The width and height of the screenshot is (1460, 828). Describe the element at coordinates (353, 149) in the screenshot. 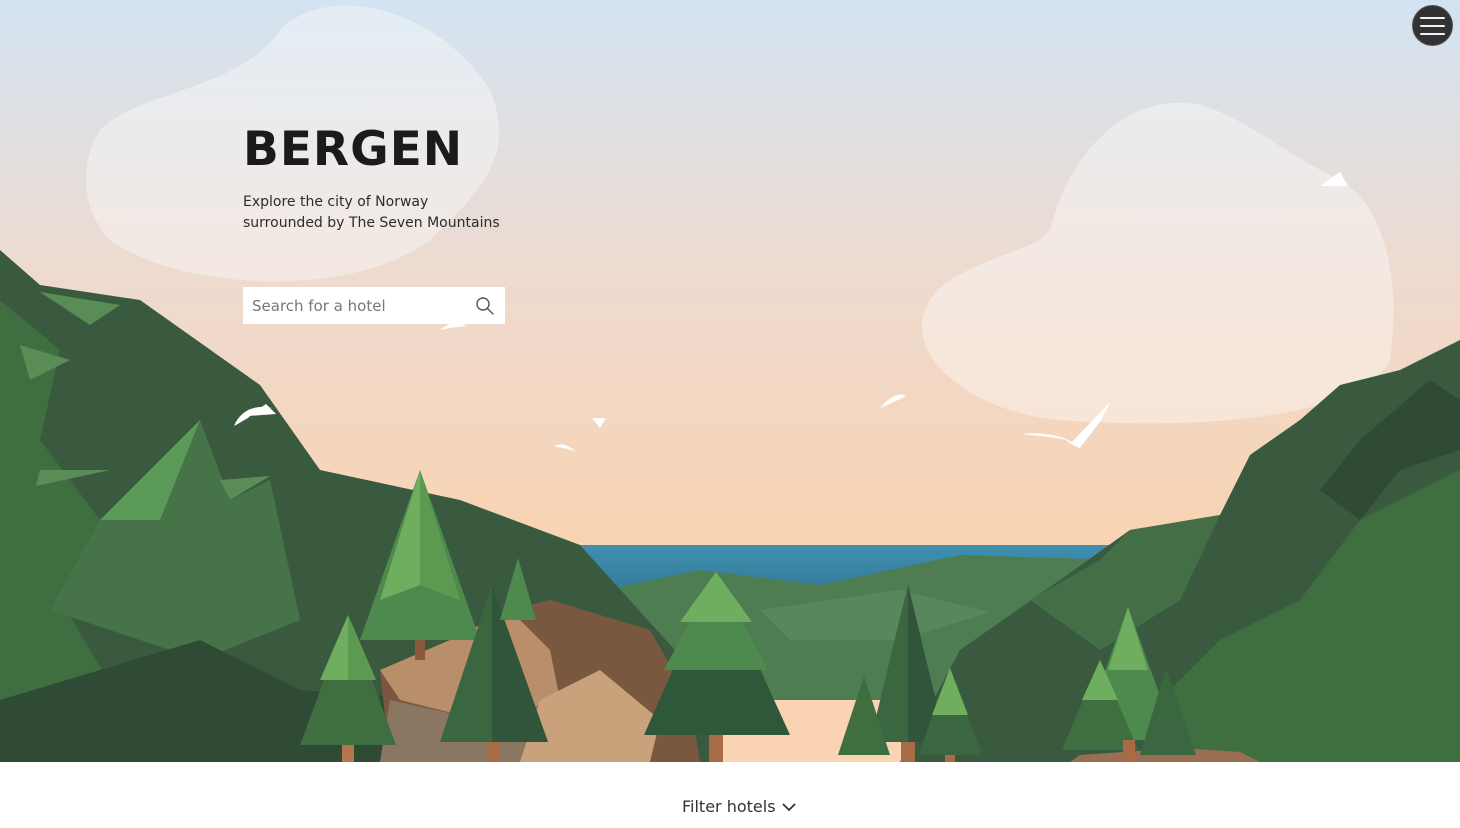

I see `page-title: BERGEN` at that location.